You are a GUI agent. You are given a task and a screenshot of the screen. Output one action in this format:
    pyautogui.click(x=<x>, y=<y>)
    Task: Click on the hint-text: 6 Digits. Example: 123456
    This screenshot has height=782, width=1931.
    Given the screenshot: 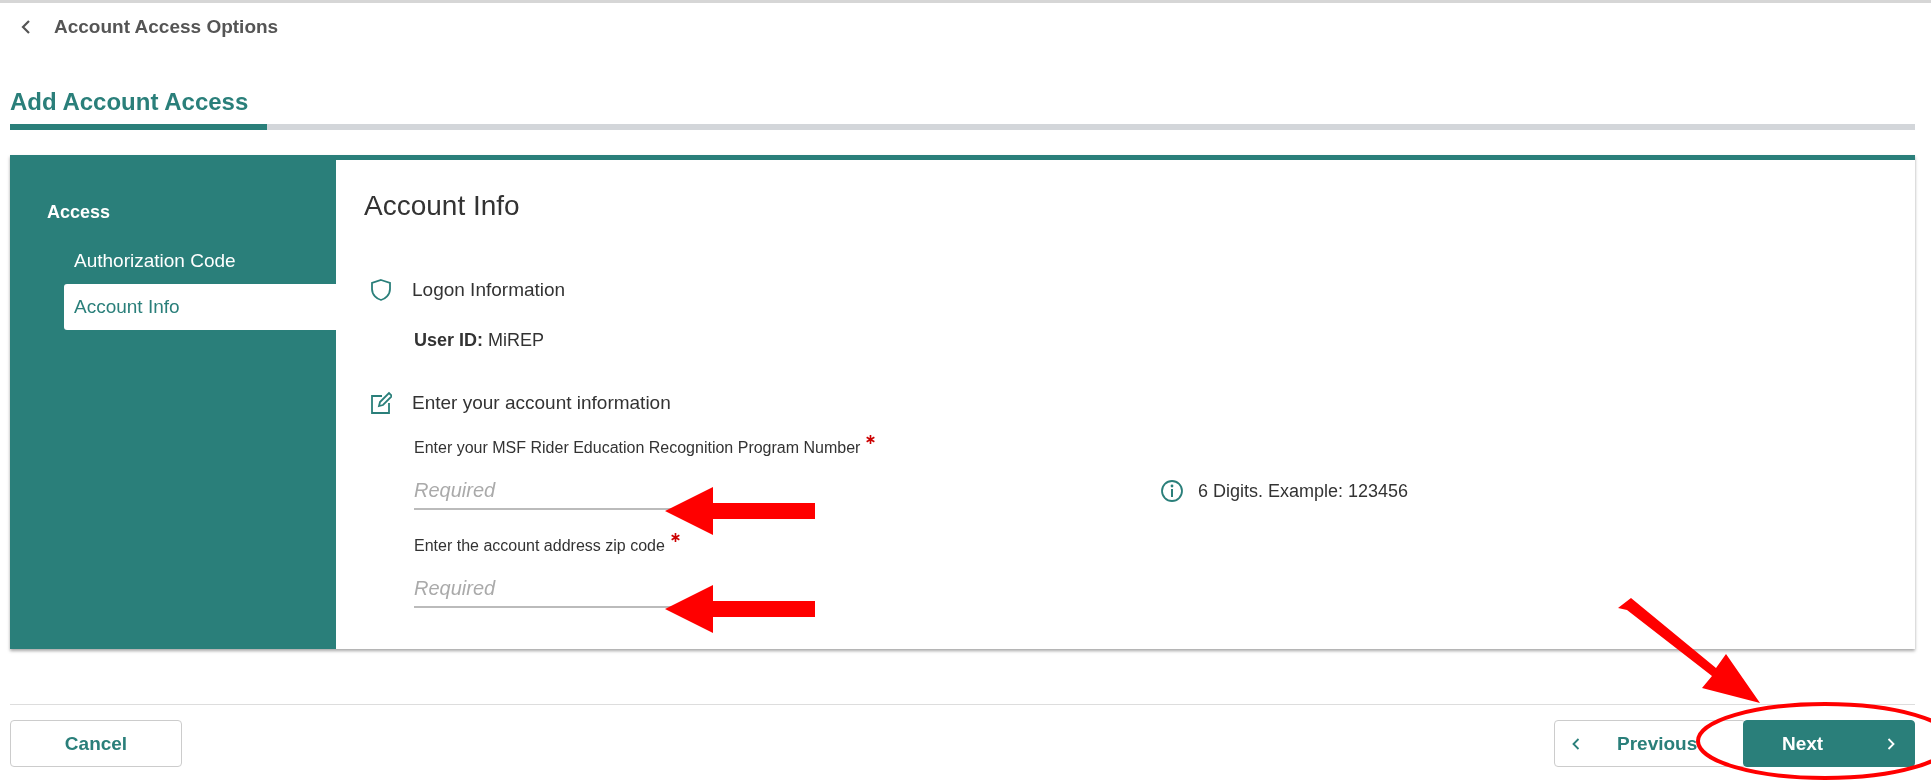 What is the action you would take?
    pyautogui.click(x=1303, y=491)
    